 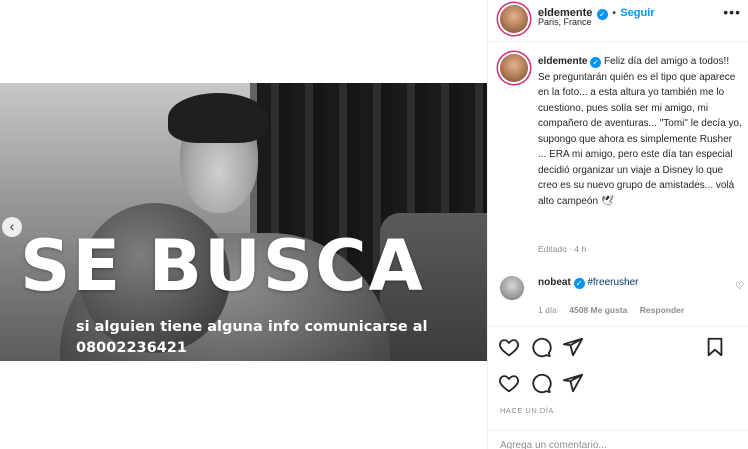 I want to click on comment-meta: 1 día 4508 Me gusta Responder, so click(x=616, y=310).